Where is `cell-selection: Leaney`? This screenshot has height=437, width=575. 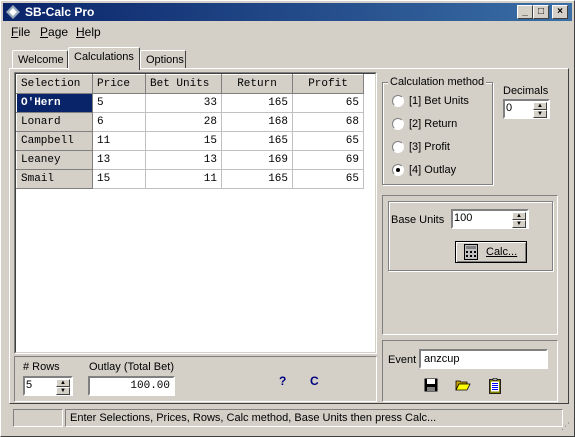
cell-selection: Leaney is located at coordinates (54, 160).